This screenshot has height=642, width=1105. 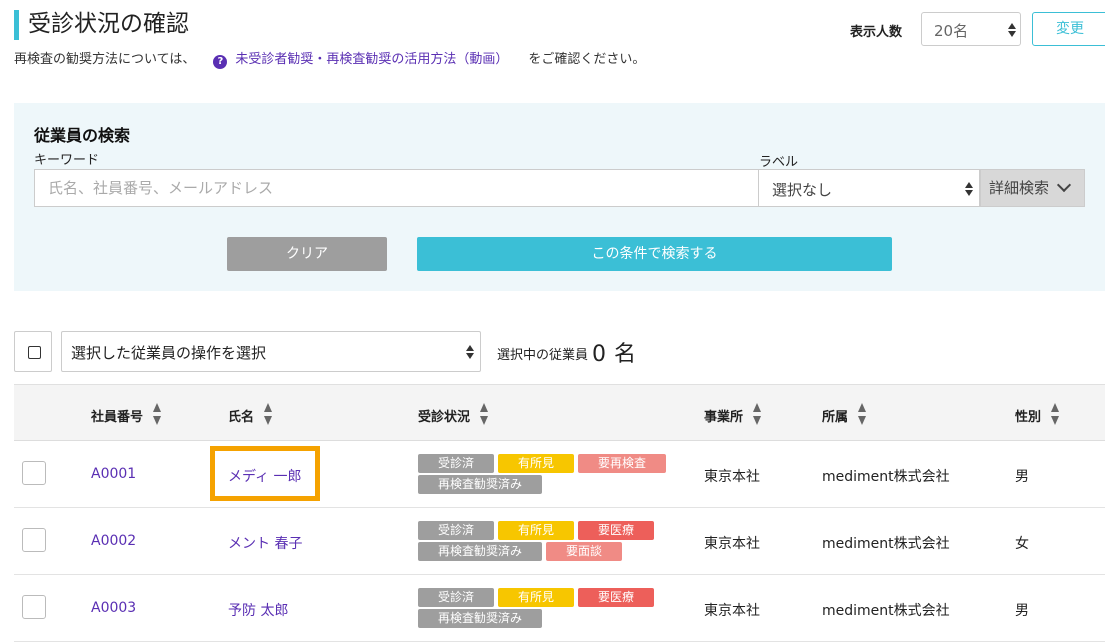 I want to click on label-filter-label: ラベル, so click(x=779, y=162).